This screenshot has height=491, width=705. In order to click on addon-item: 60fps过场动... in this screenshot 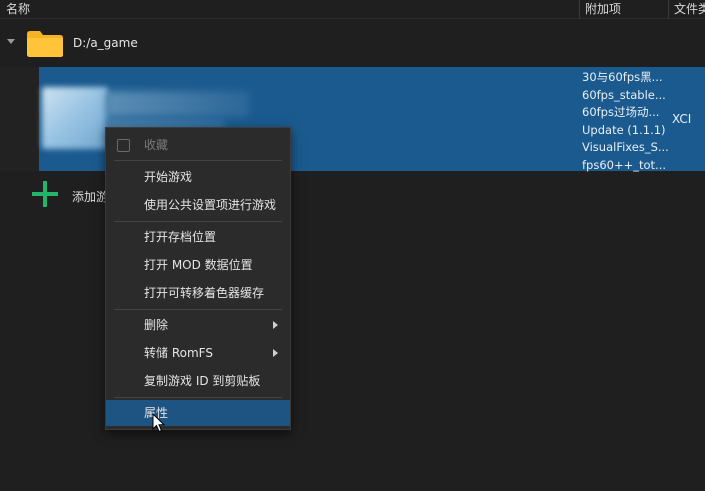, I will do `click(621, 112)`.